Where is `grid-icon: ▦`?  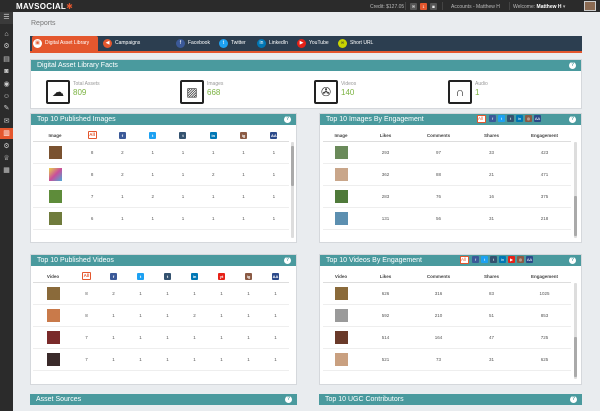 grid-icon: ▦ is located at coordinates (6, 170).